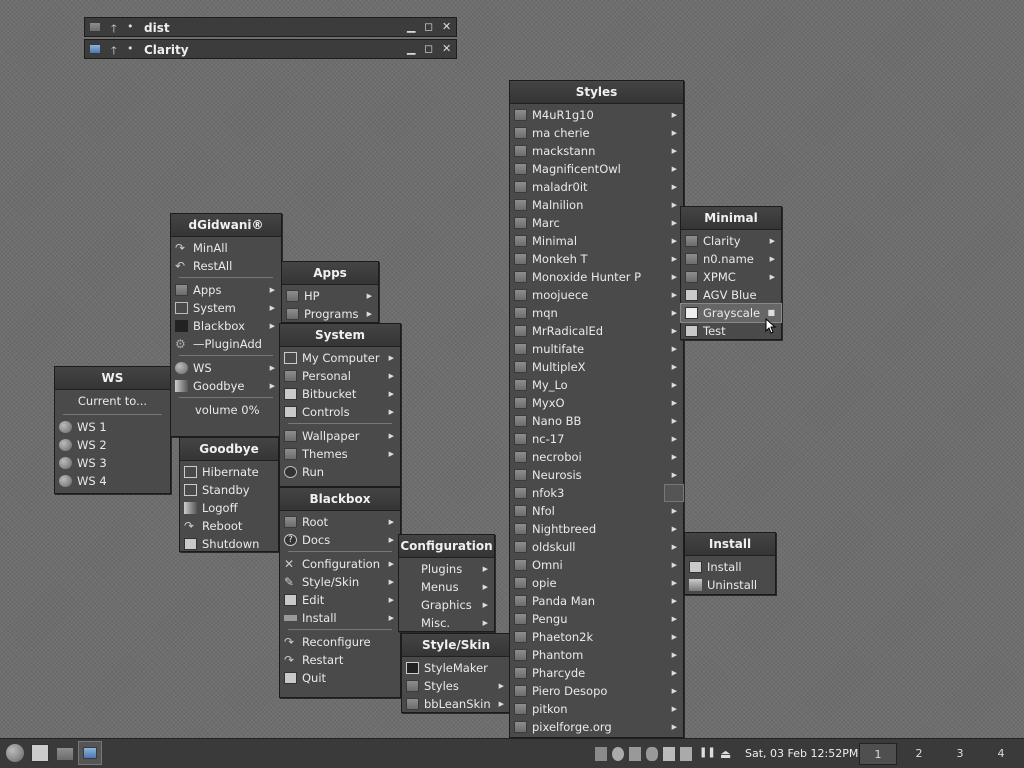 The height and width of the screenshot is (768, 1024). I want to click on bitbucket-item: Bitbucket ▶, so click(340, 394).